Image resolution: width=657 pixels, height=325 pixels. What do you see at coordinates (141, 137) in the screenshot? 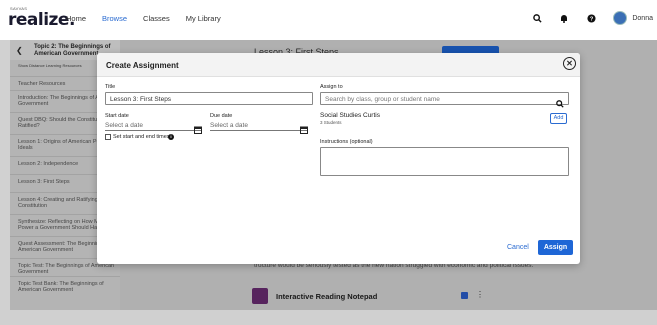
I see `set-times-label: Set start and end times` at bounding box center [141, 137].